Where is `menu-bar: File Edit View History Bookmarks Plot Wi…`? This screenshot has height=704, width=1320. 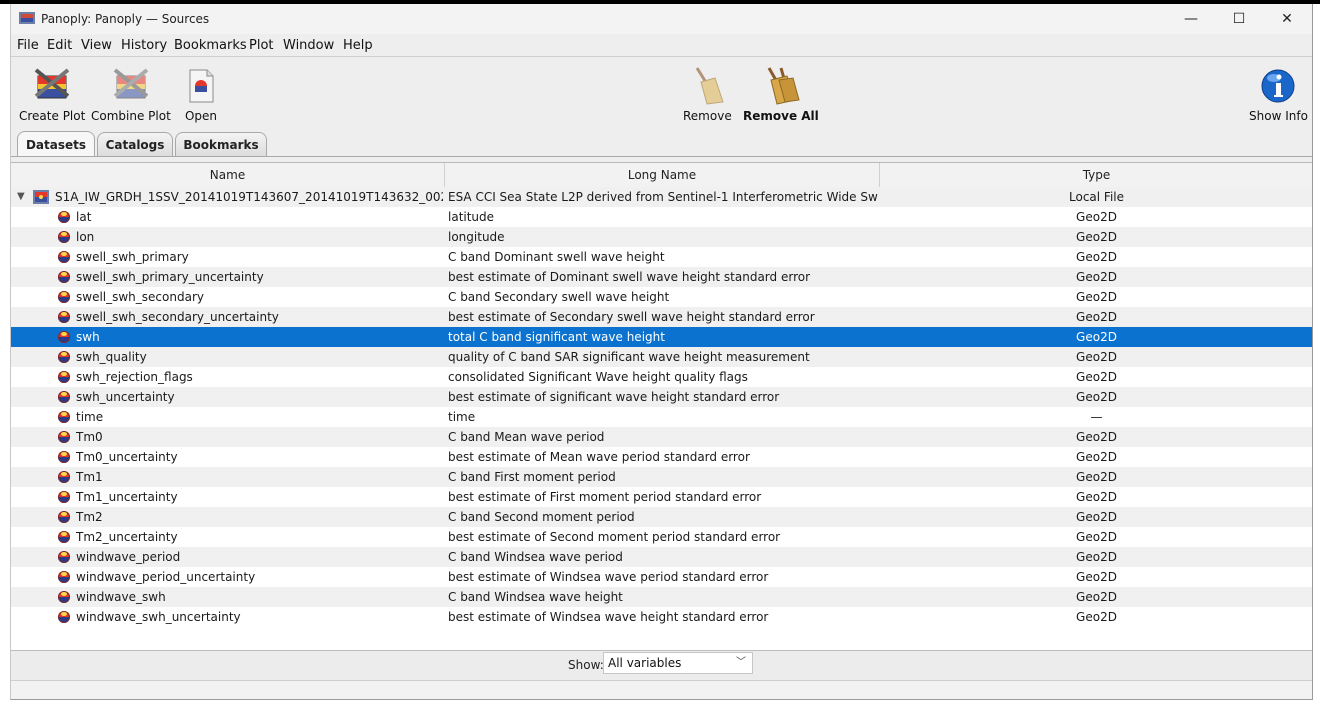 menu-bar: File Edit View History Bookmarks Plot Wi… is located at coordinates (661, 46).